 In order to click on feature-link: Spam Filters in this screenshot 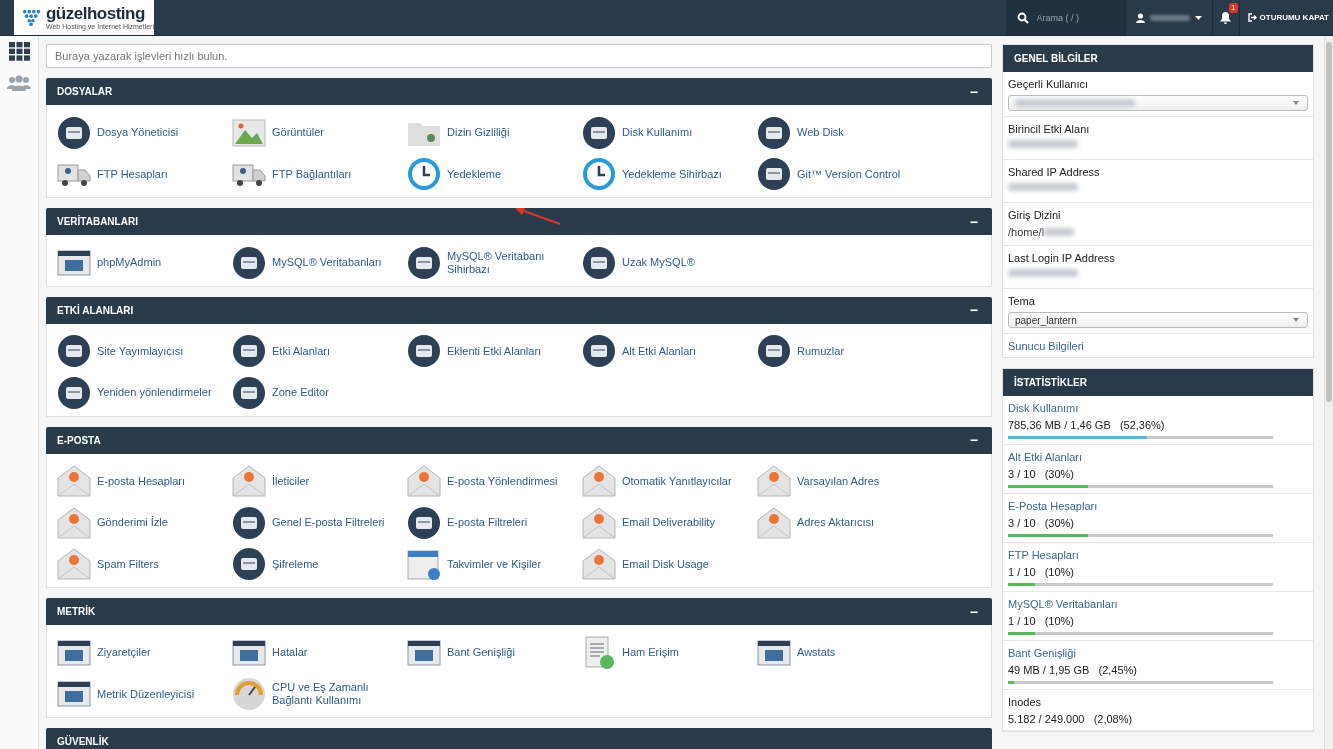, I will do `click(144, 564)`.